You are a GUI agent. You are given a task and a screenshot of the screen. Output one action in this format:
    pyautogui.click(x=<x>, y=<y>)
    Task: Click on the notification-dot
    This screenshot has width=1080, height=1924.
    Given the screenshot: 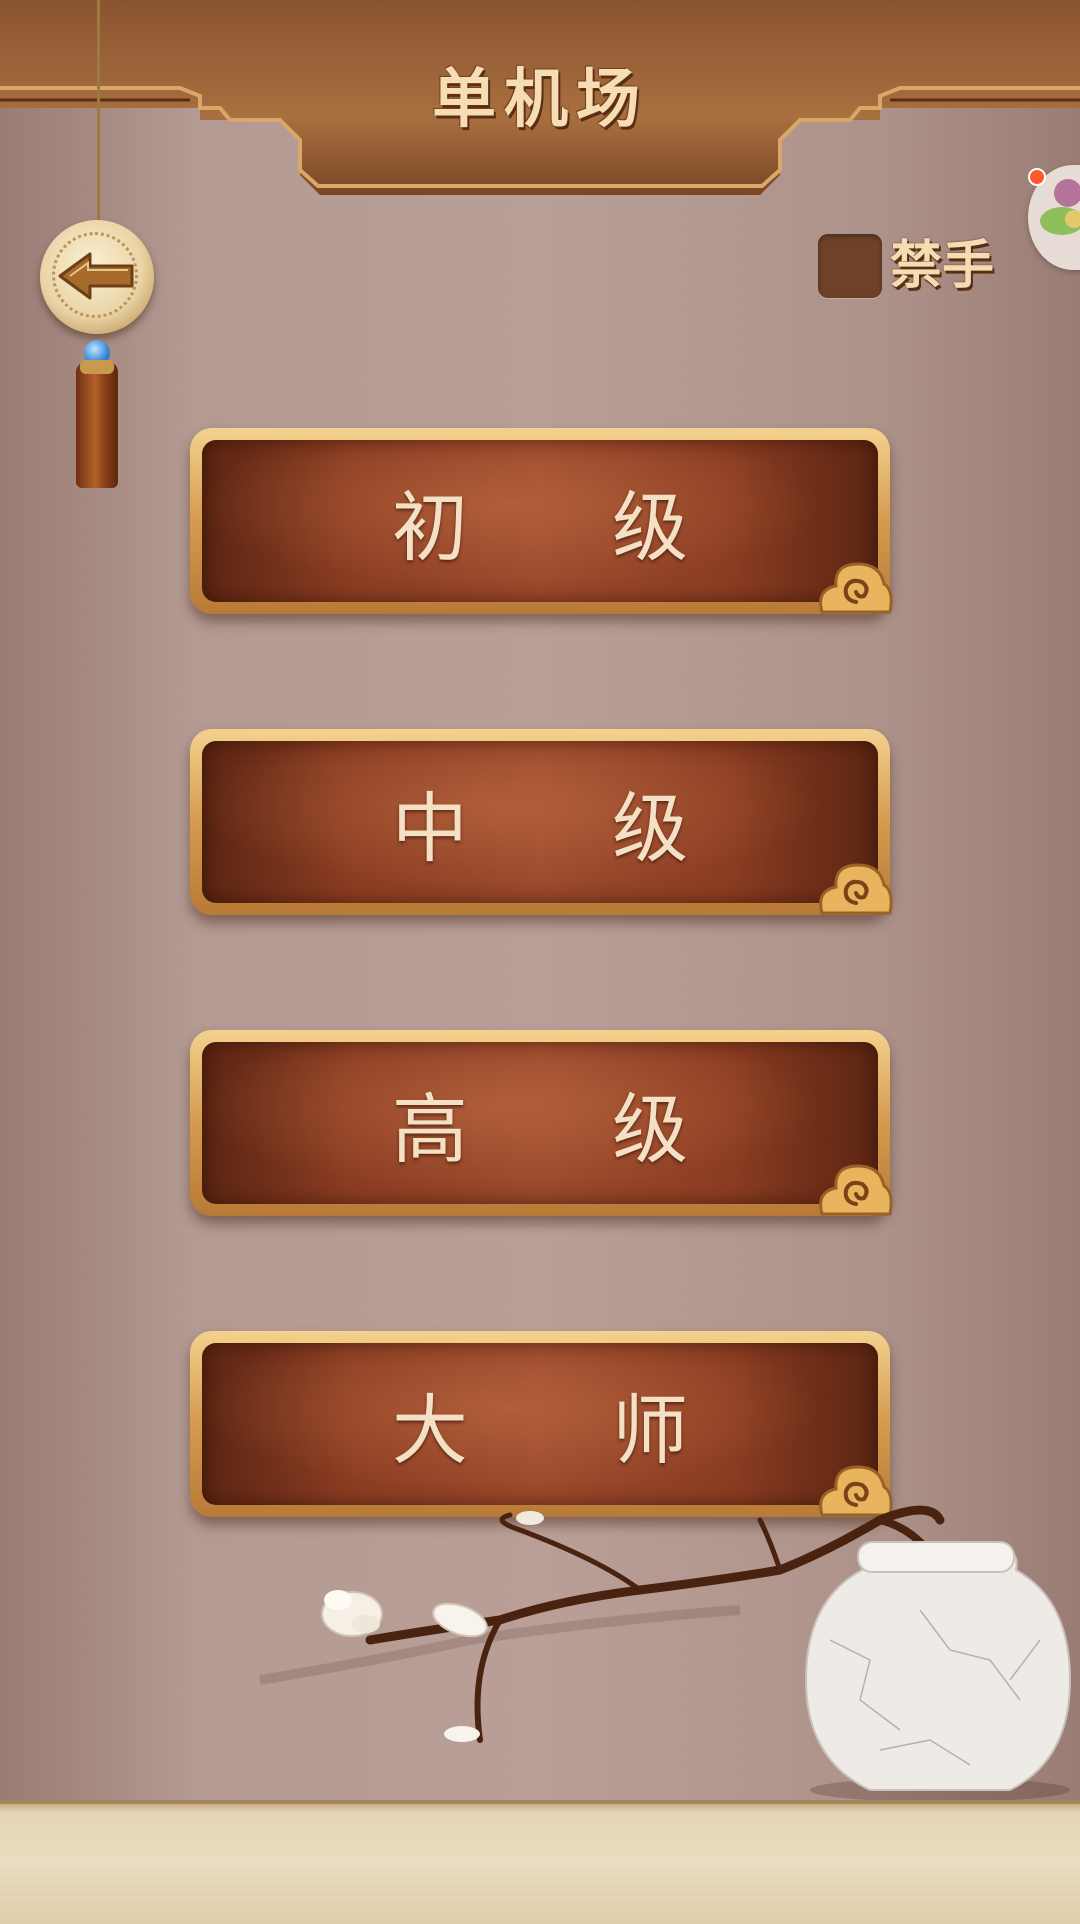 What is the action you would take?
    pyautogui.click(x=1037, y=177)
    